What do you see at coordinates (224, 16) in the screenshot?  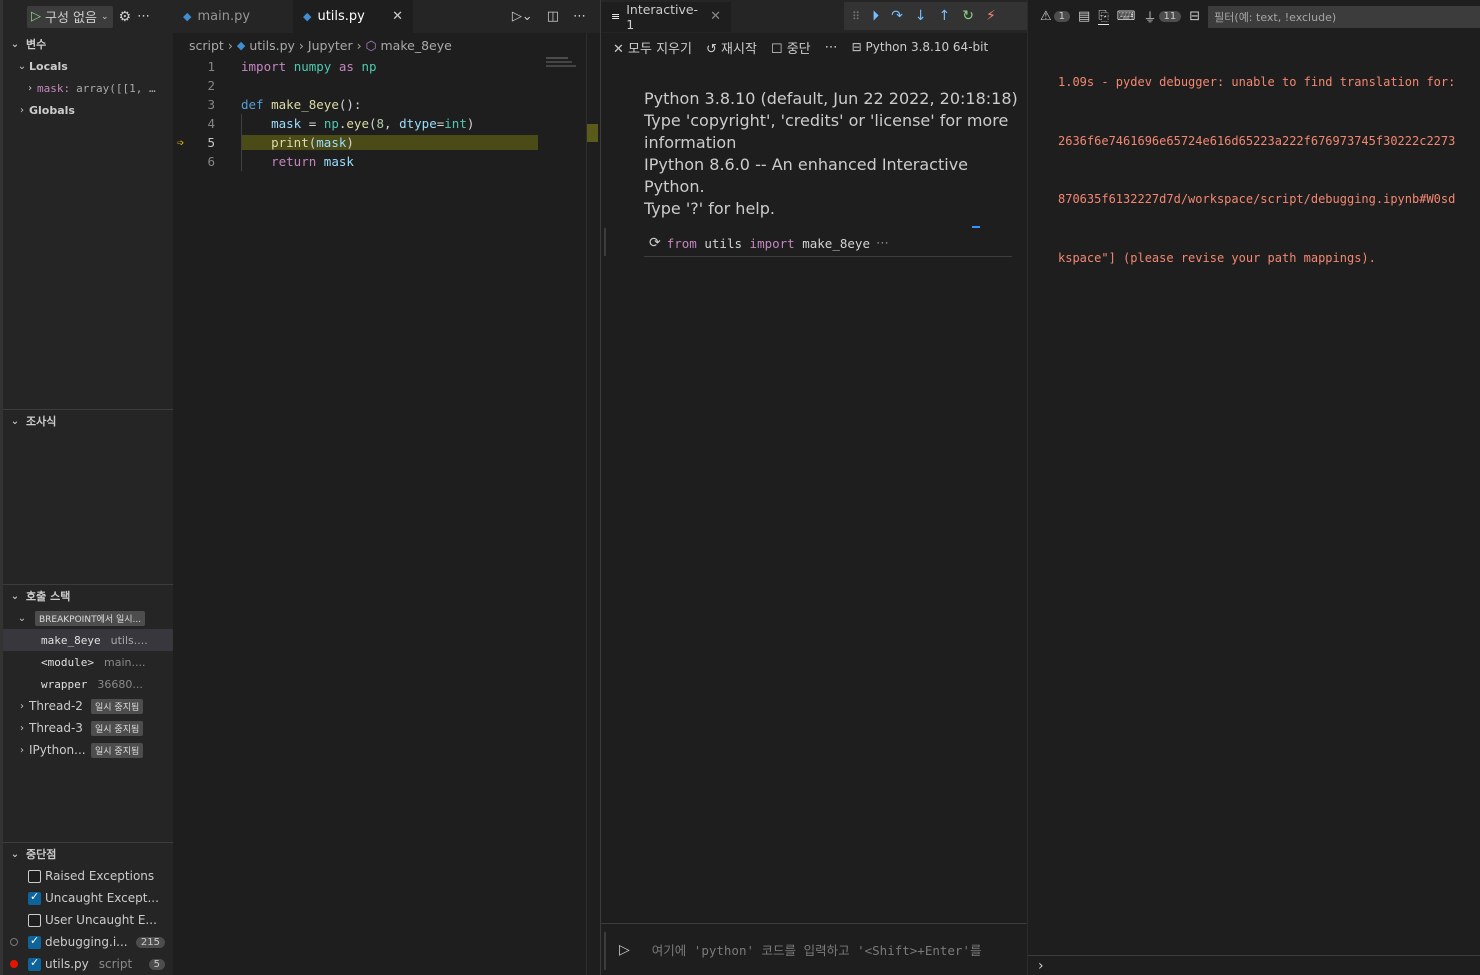 I see `tab-label: main.py` at bounding box center [224, 16].